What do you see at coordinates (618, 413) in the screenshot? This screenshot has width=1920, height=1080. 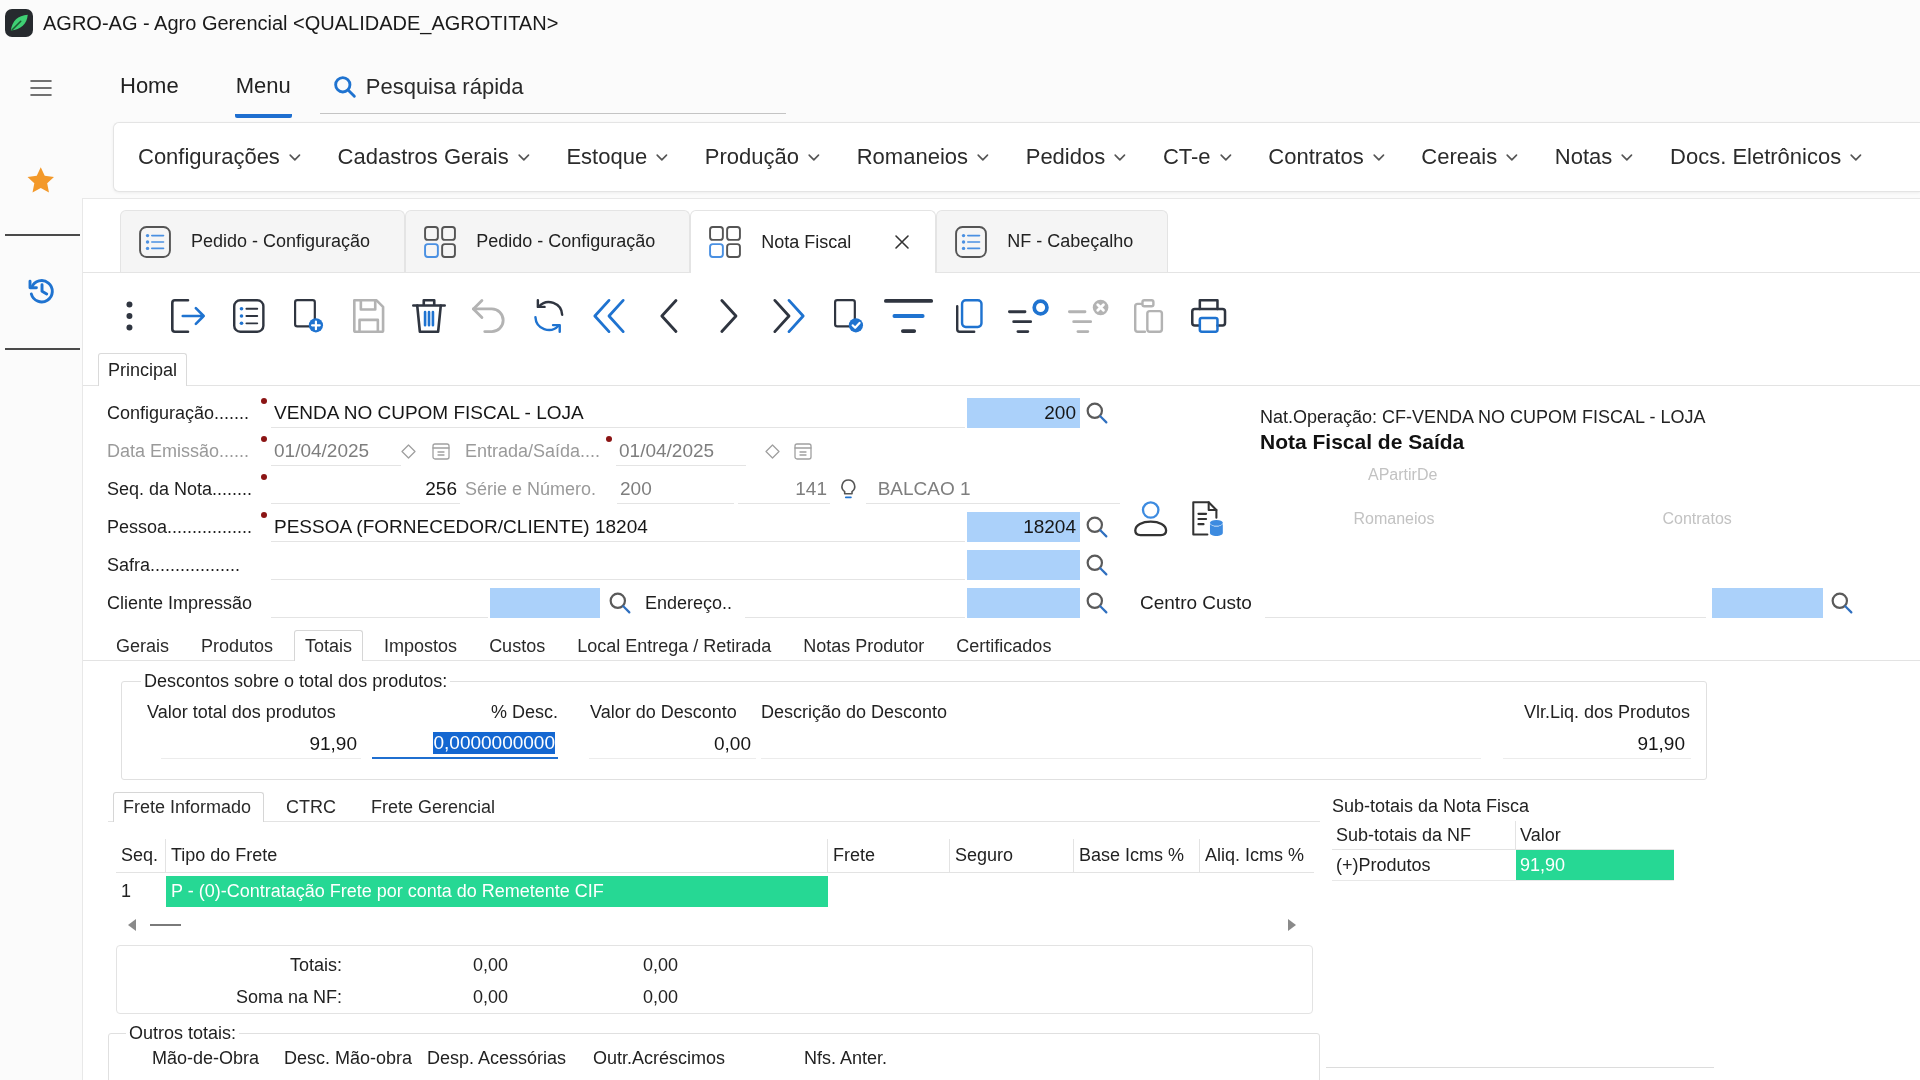 I see `text-field: VENDA NO CUPOM FISCAL - LOJA` at bounding box center [618, 413].